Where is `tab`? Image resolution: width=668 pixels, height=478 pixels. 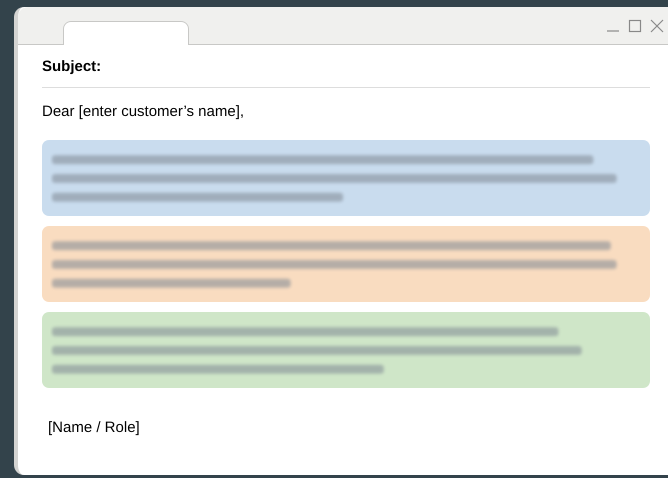 tab is located at coordinates (126, 33).